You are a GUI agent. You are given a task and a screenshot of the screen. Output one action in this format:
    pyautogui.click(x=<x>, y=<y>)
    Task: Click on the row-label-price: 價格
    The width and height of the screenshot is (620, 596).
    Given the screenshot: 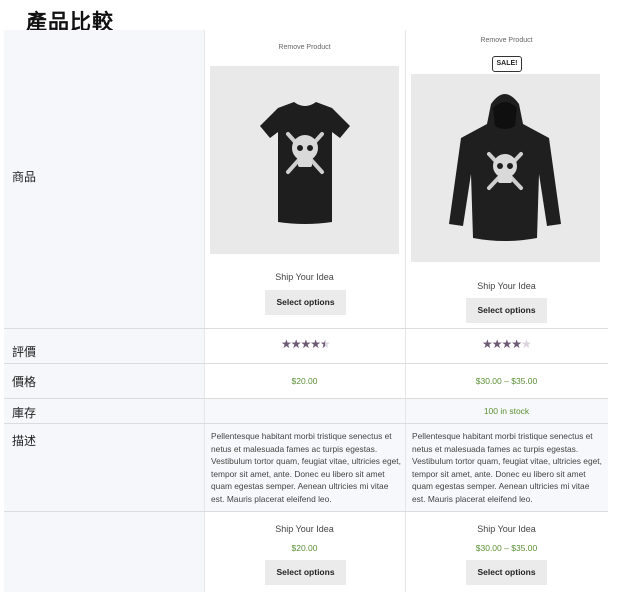 What is the action you would take?
    pyautogui.click(x=24, y=382)
    